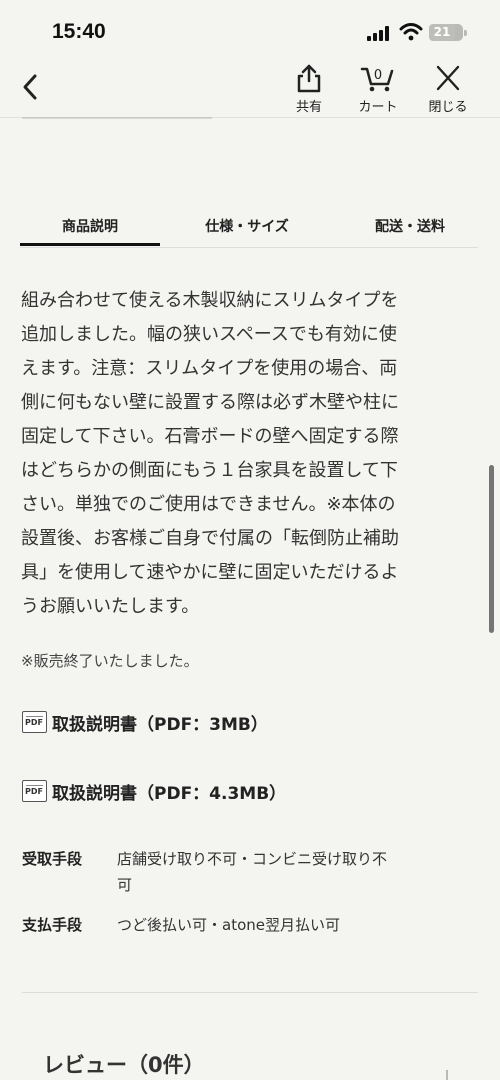  Describe the element at coordinates (465, 33) in the screenshot. I see `battery-nub` at that location.